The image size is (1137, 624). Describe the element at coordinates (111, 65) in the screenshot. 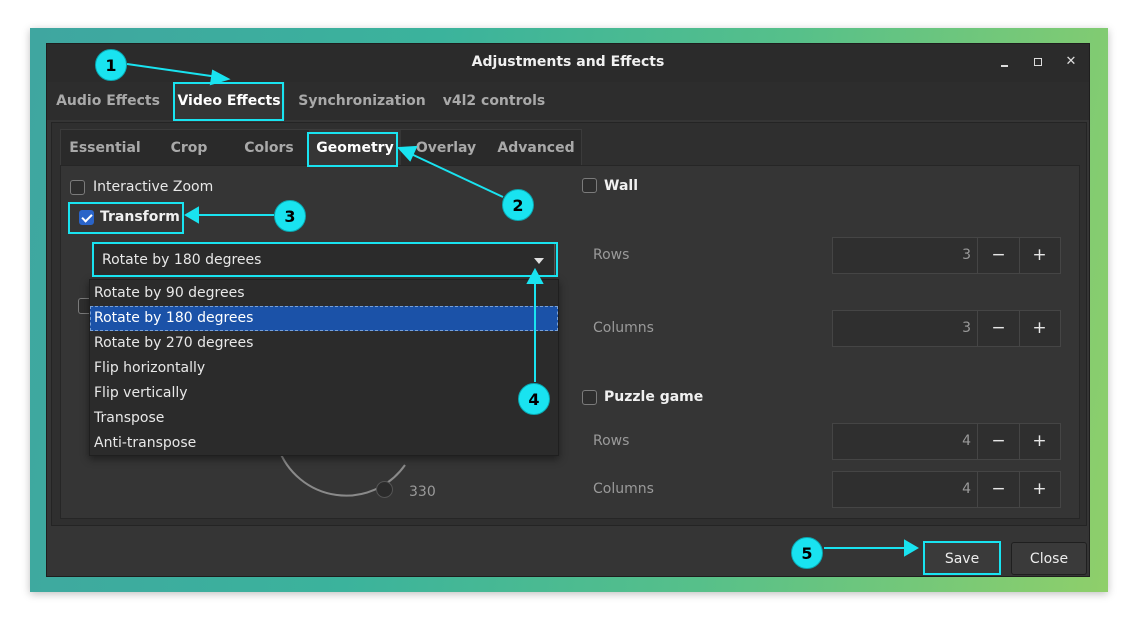

I see `annotation-badge-1: 1` at that location.